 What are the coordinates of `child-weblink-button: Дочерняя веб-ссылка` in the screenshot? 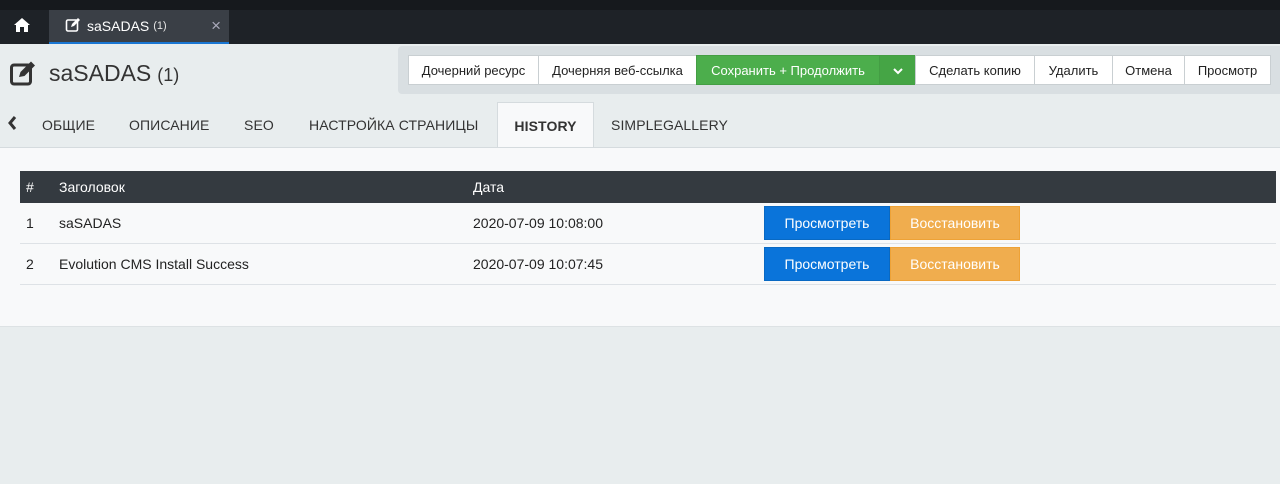 It's located at (617, 70).